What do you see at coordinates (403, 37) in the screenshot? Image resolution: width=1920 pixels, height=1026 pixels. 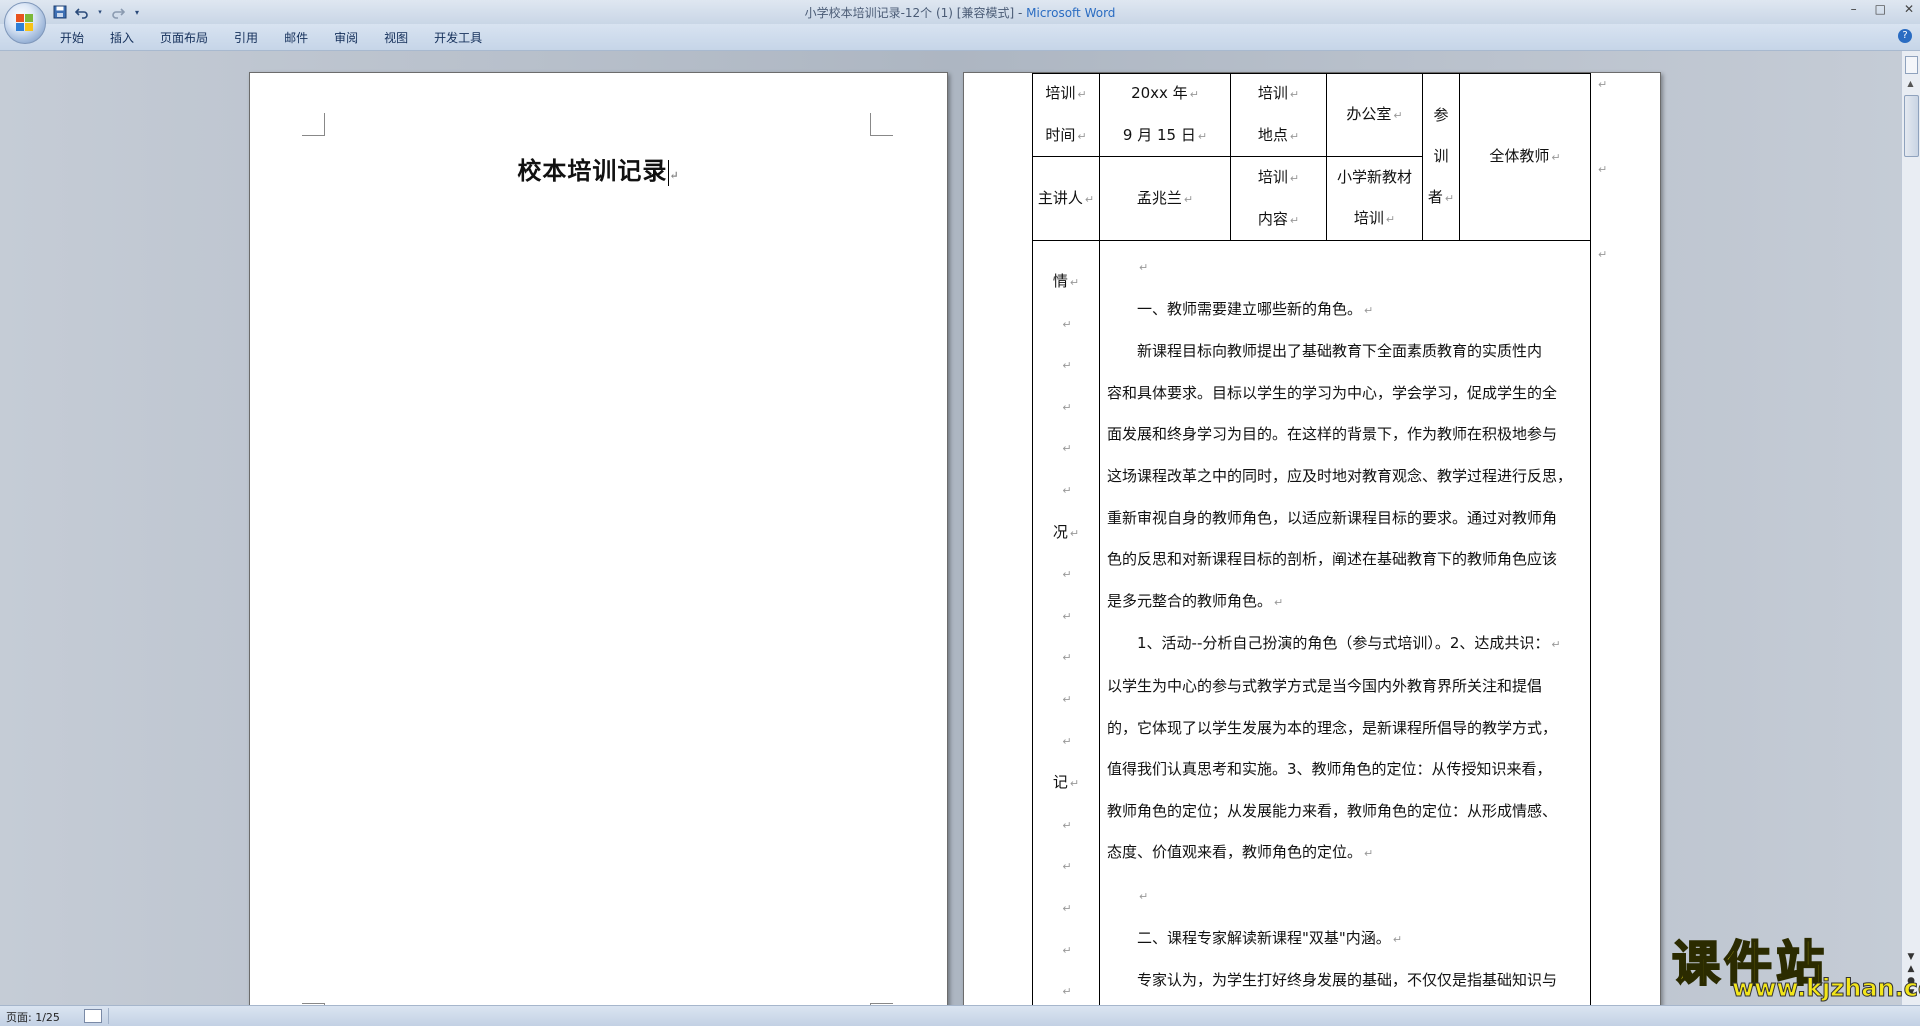 I see `tab-view: 视图` at bounding box center [403, 37].